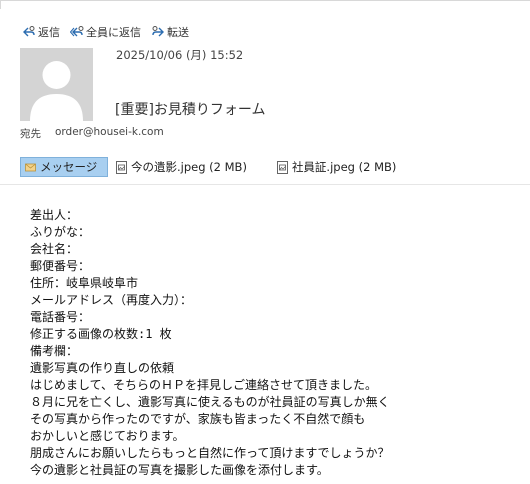  What do you see at coordinates (107, 436) in the screenshot?
I see `body-line: おかしいと感じております。` at bounding box center [107, 436].